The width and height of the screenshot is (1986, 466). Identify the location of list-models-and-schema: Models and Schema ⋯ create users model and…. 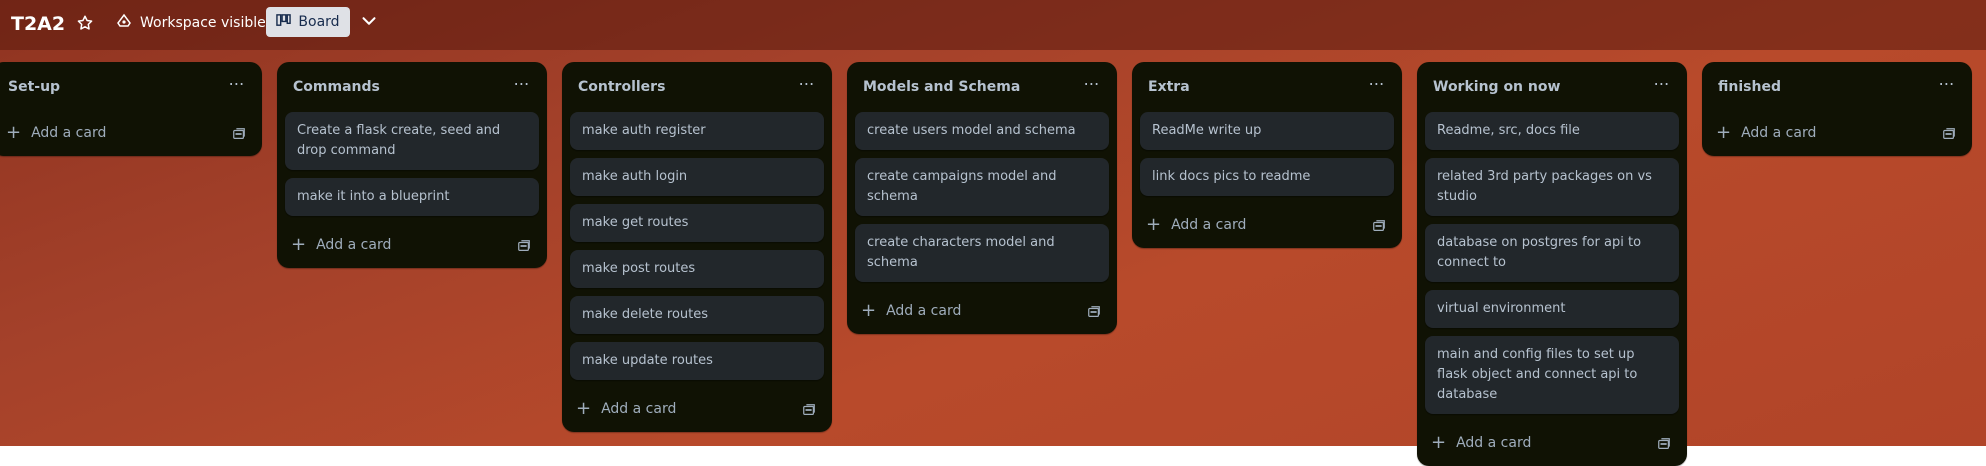
(982, 198).